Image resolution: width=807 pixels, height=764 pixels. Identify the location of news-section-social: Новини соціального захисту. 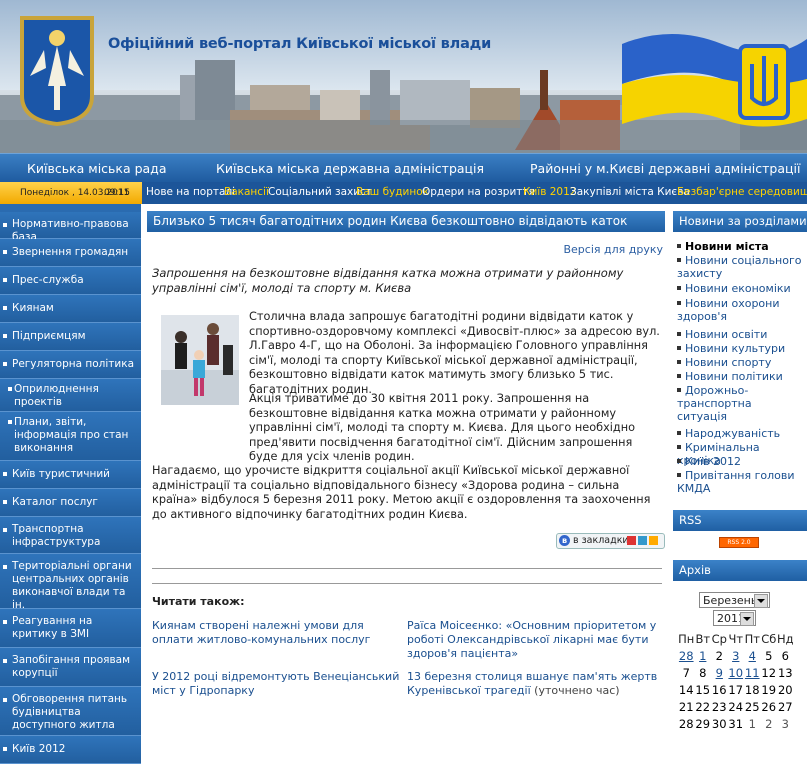
(742, 267).